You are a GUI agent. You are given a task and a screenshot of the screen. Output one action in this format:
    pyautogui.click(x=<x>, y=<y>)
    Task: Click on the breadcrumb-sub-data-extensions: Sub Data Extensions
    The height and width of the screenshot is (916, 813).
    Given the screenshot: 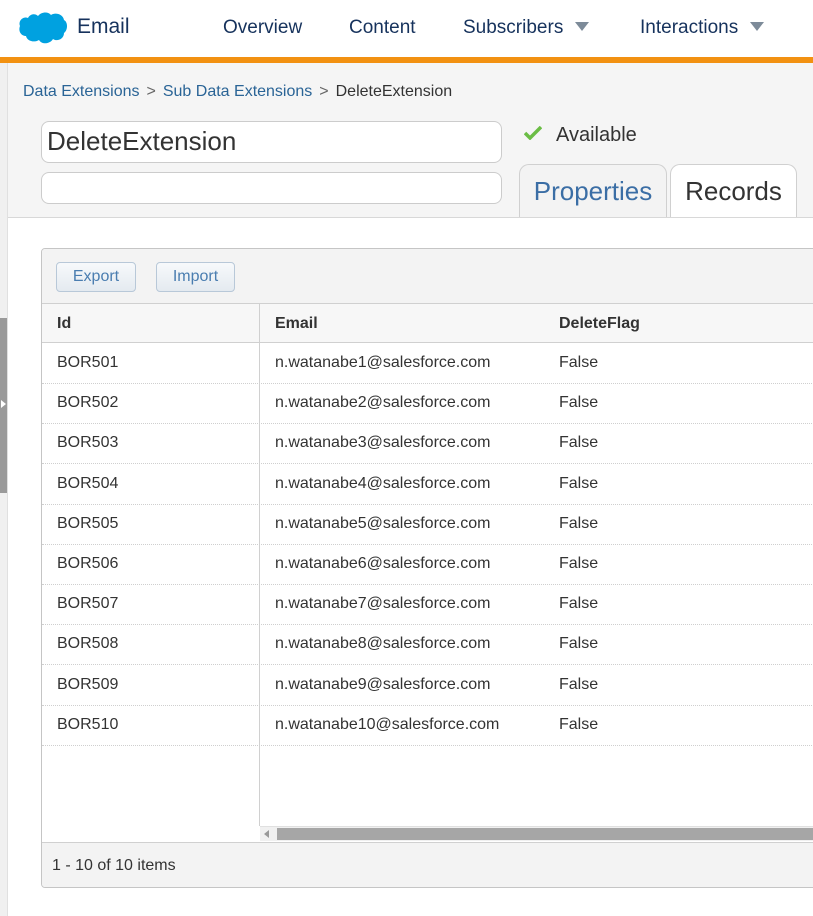 What is the action you would take?
    pyautogui.click(x=237, y=91)
    